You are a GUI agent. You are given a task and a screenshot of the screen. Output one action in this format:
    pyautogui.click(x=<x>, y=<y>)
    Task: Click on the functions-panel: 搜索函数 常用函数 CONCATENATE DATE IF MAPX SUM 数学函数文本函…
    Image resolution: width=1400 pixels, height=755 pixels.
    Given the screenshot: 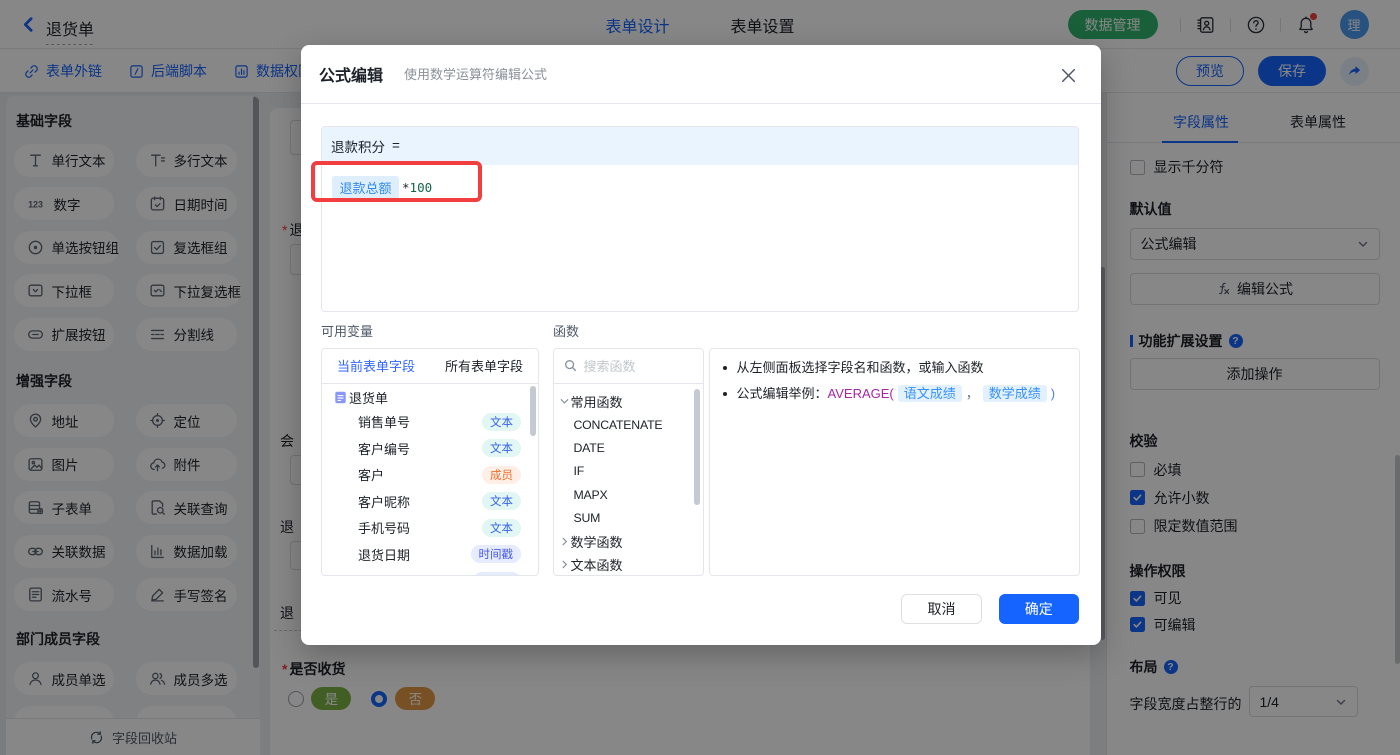 What is the action you would take?
    pyautogui.click(x=628, y=461)
    